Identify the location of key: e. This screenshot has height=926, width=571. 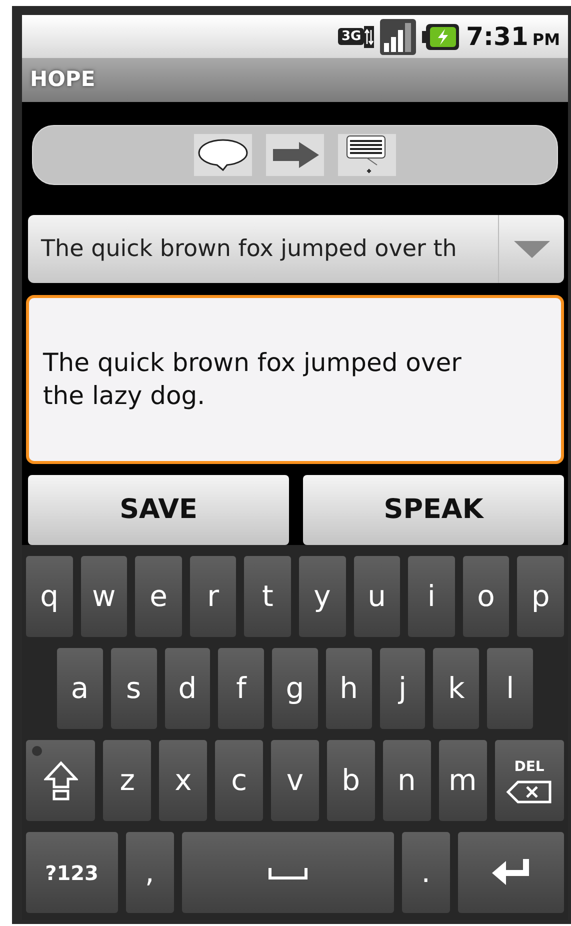
(158, 596).